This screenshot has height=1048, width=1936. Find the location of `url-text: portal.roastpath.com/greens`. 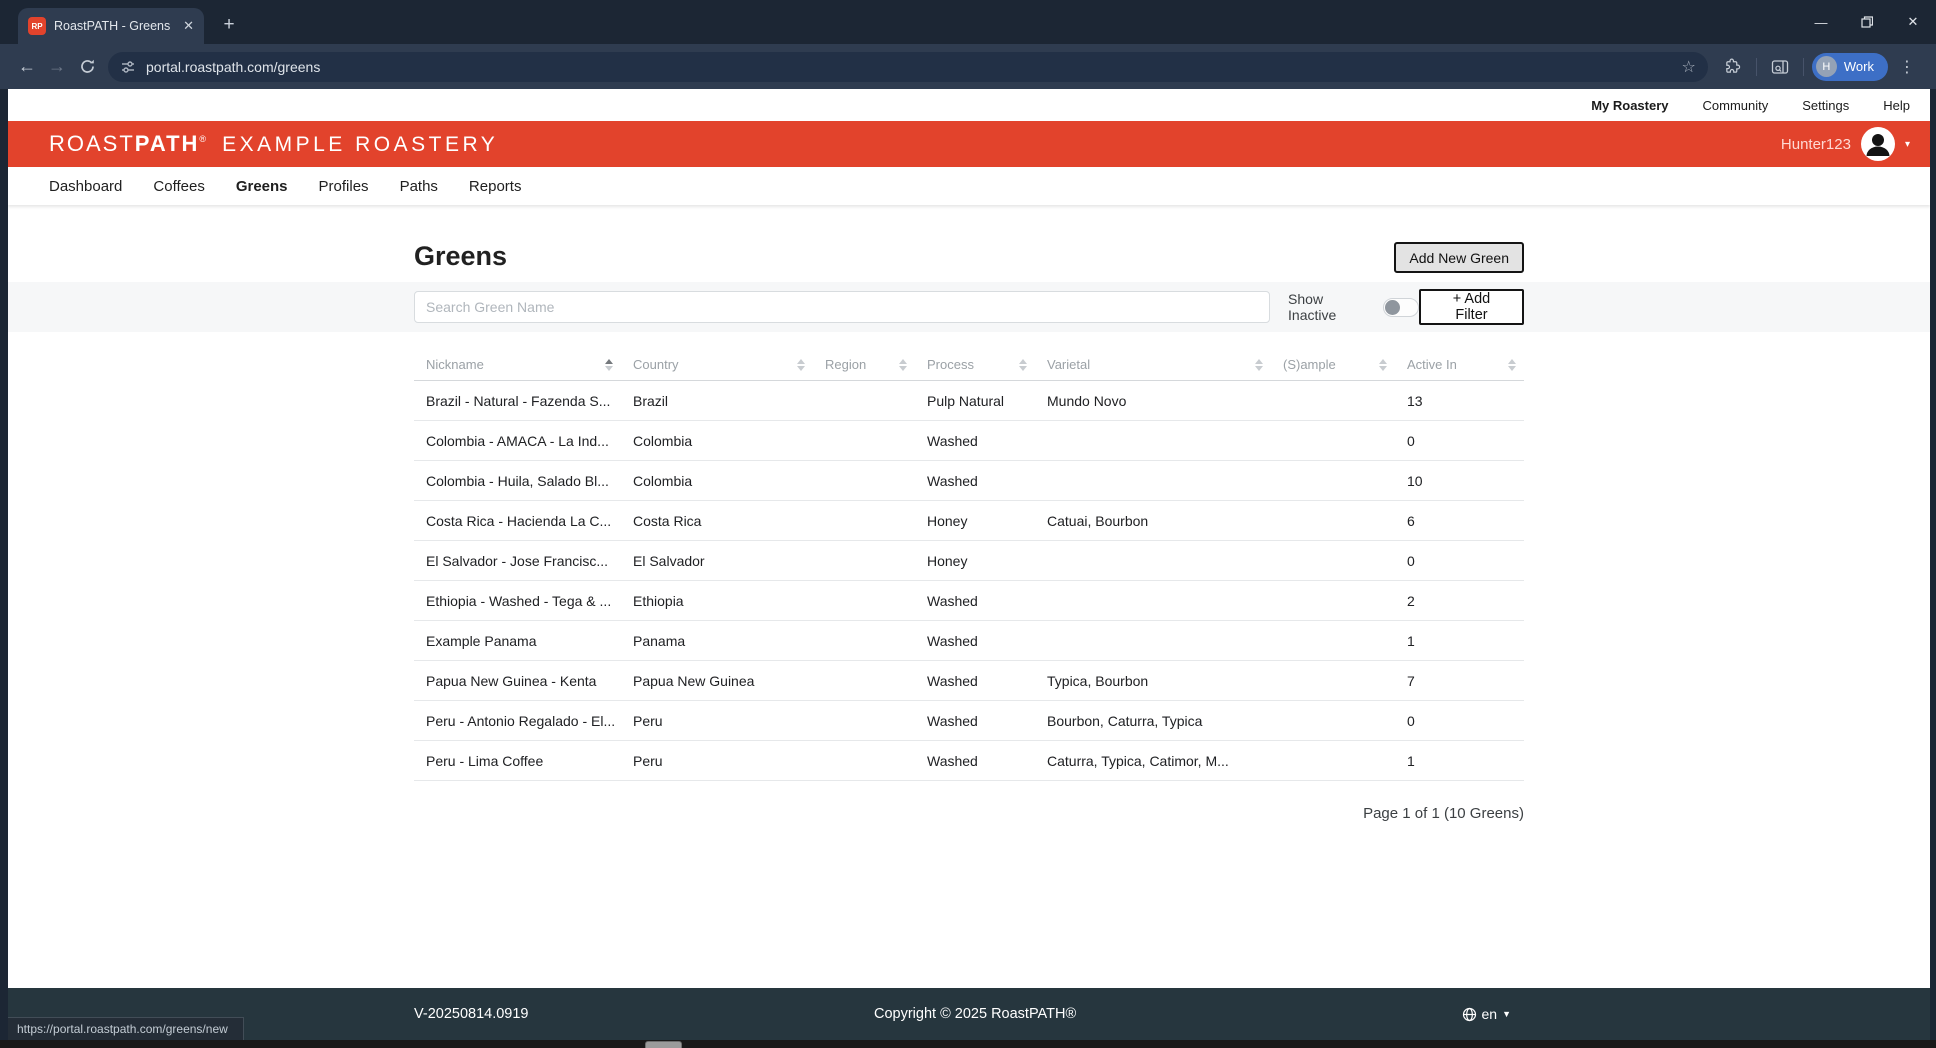

url-text: portal.roastpath.com/greens is located at coordinates (909, 67).